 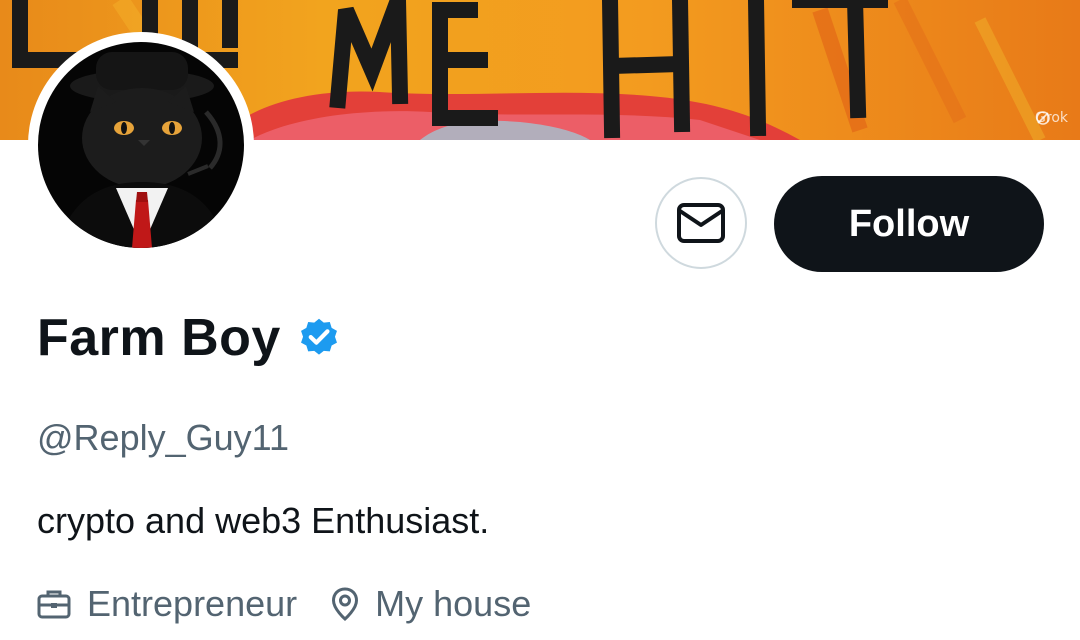 I want to click on avatar-frame, so click(x=141, y=145).